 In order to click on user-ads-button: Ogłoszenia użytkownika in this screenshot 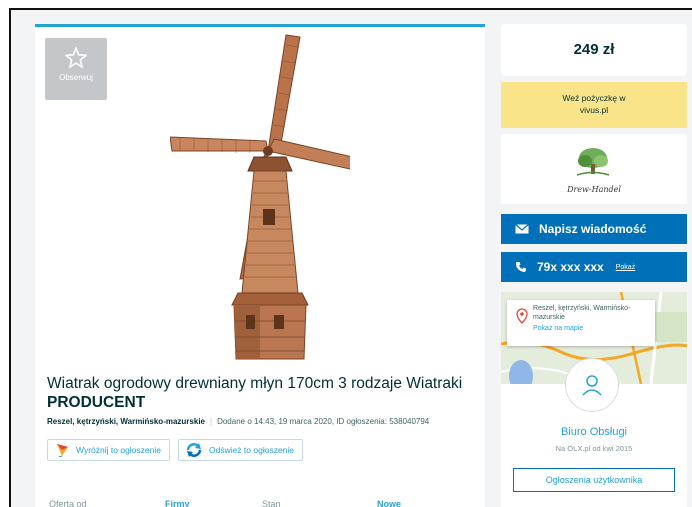, I will do `click(594, 480)`.